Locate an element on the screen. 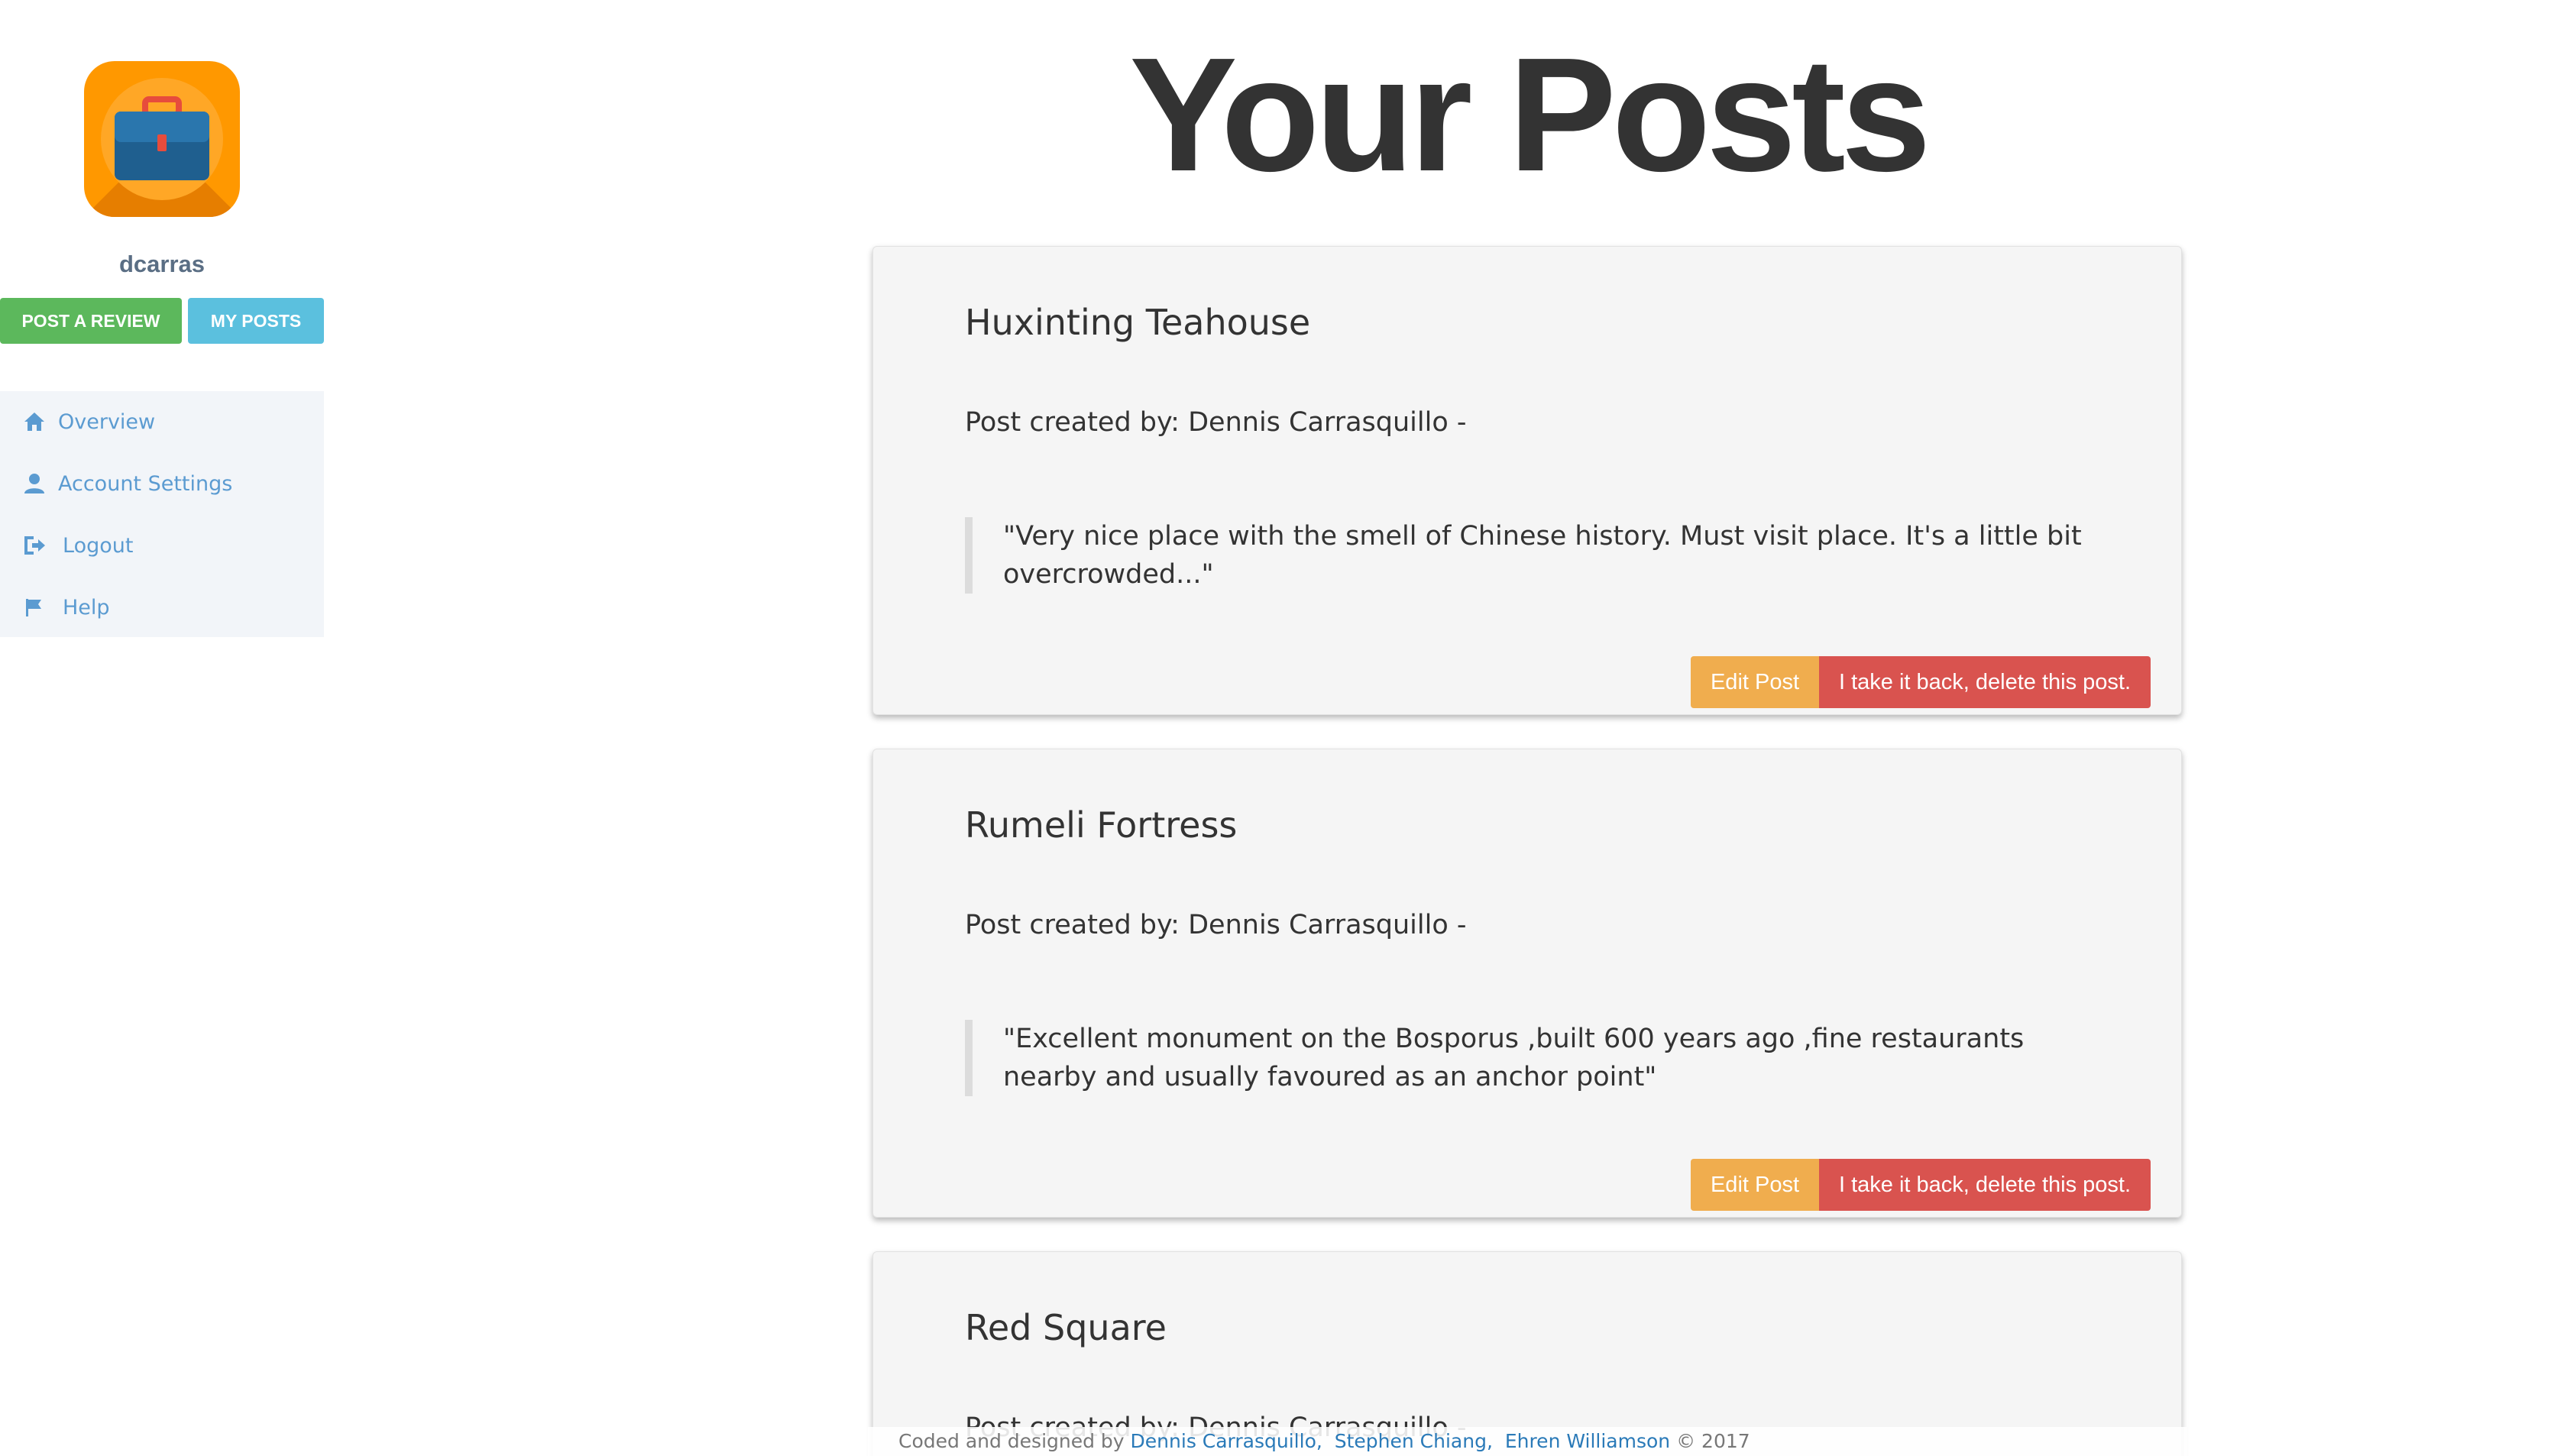 Image resolution: width=2567 pixels, height=1456 pixels. sidebar-item-label: Account Settings is located at coordinates (145, 484).